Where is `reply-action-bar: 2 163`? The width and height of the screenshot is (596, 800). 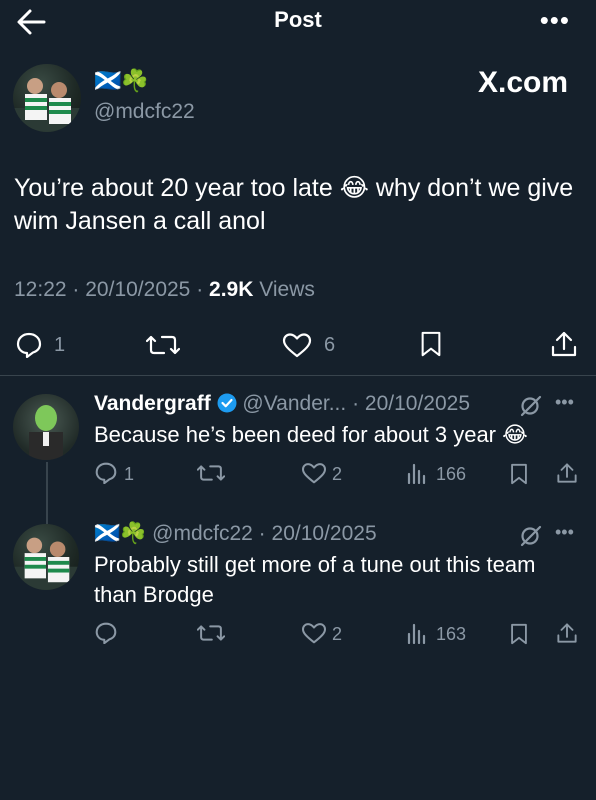
reply-action-bar: 2 163 is located at coordinates (298, 634).